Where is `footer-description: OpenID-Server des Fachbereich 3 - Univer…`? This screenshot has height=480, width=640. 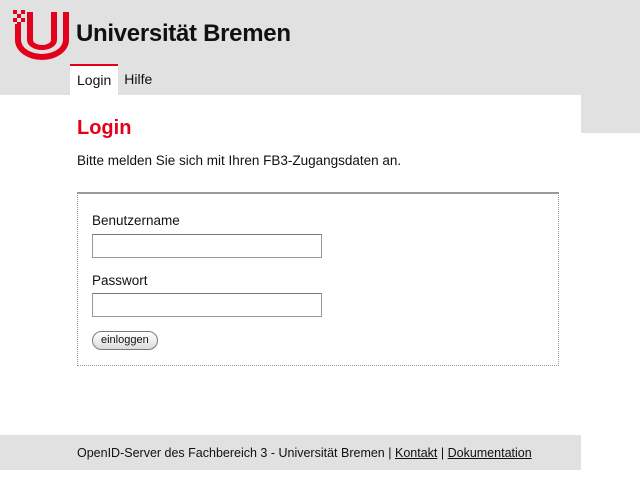
footer-description: OpenID-Server des Fachbereich 3 - Univer… is located at coordinates (231, 453).